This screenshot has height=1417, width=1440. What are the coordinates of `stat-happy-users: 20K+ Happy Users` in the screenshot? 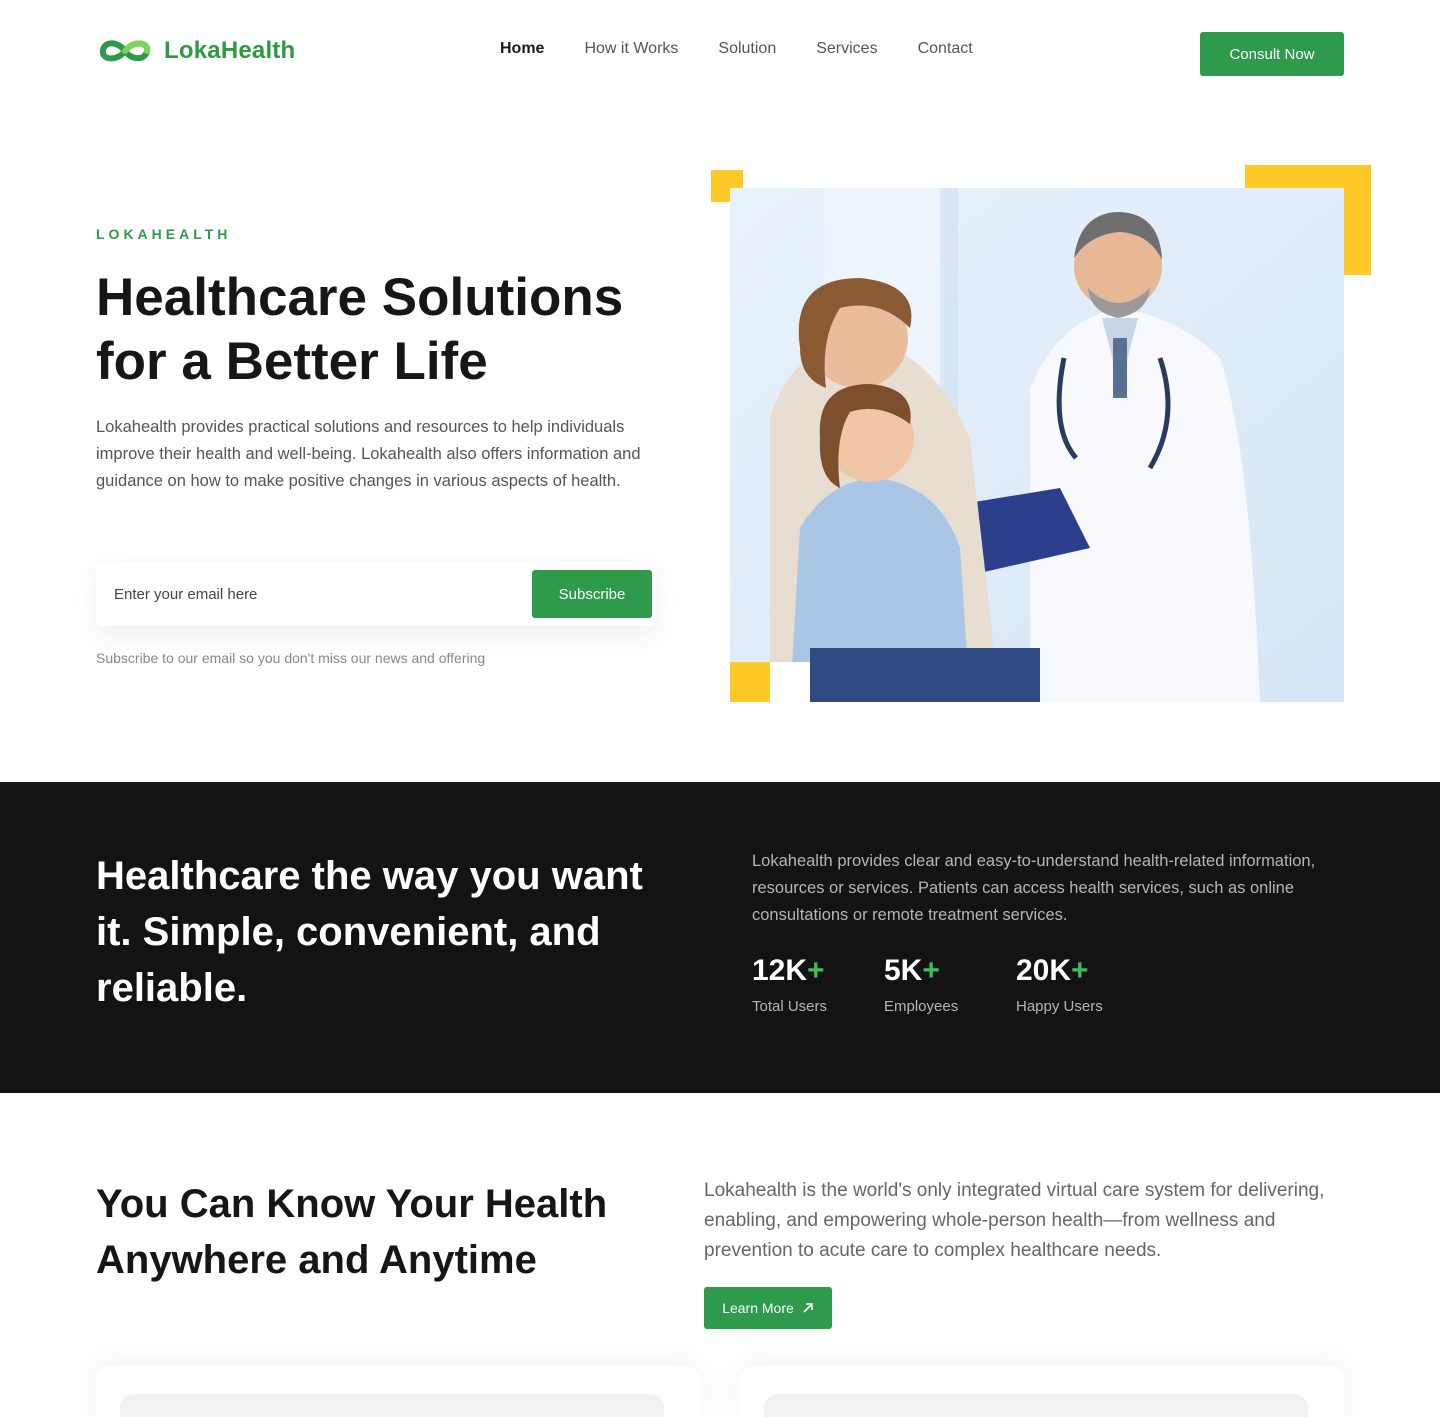 It's located at (1071, 984).